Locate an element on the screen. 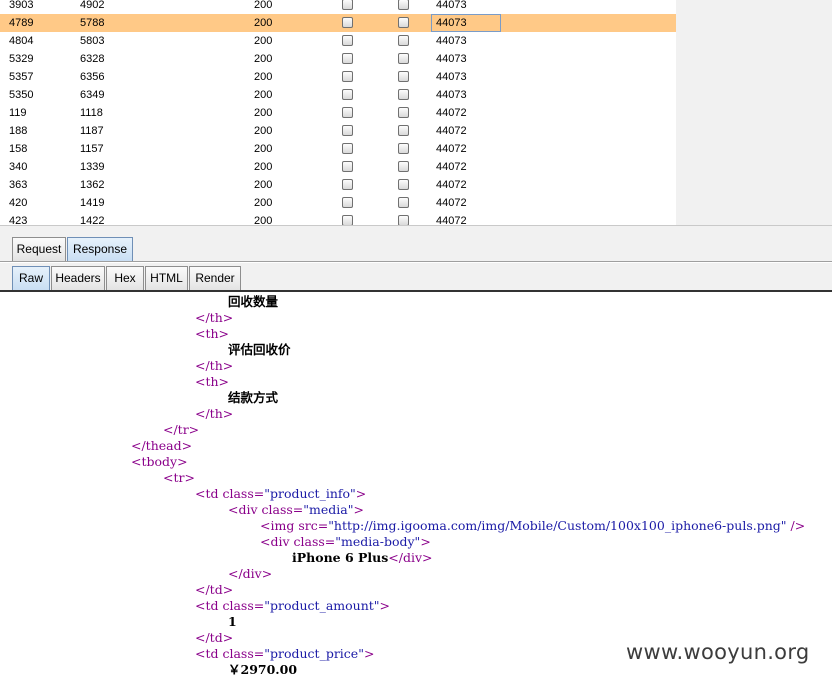 This screenshot has width=832, height=682. code-markup: </th> is located at coordinates (214, 413).